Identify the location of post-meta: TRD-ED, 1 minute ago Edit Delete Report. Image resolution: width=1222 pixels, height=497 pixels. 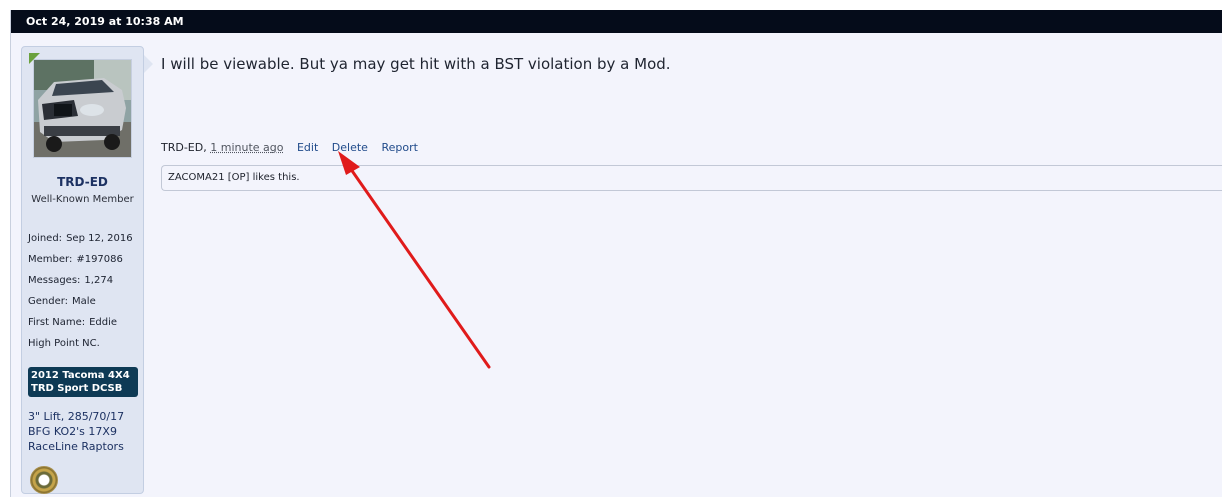
(289, 147).